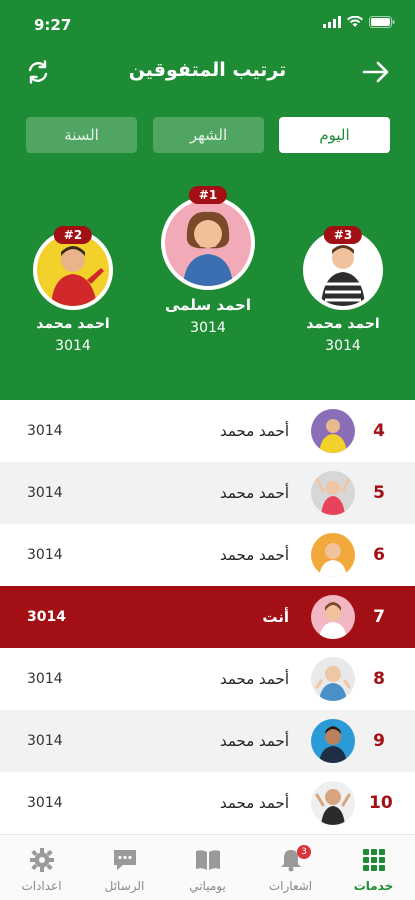 This screenshot has width=415, height=900. I want to click on podium-name: احمد سلمى, so click(207, 305).